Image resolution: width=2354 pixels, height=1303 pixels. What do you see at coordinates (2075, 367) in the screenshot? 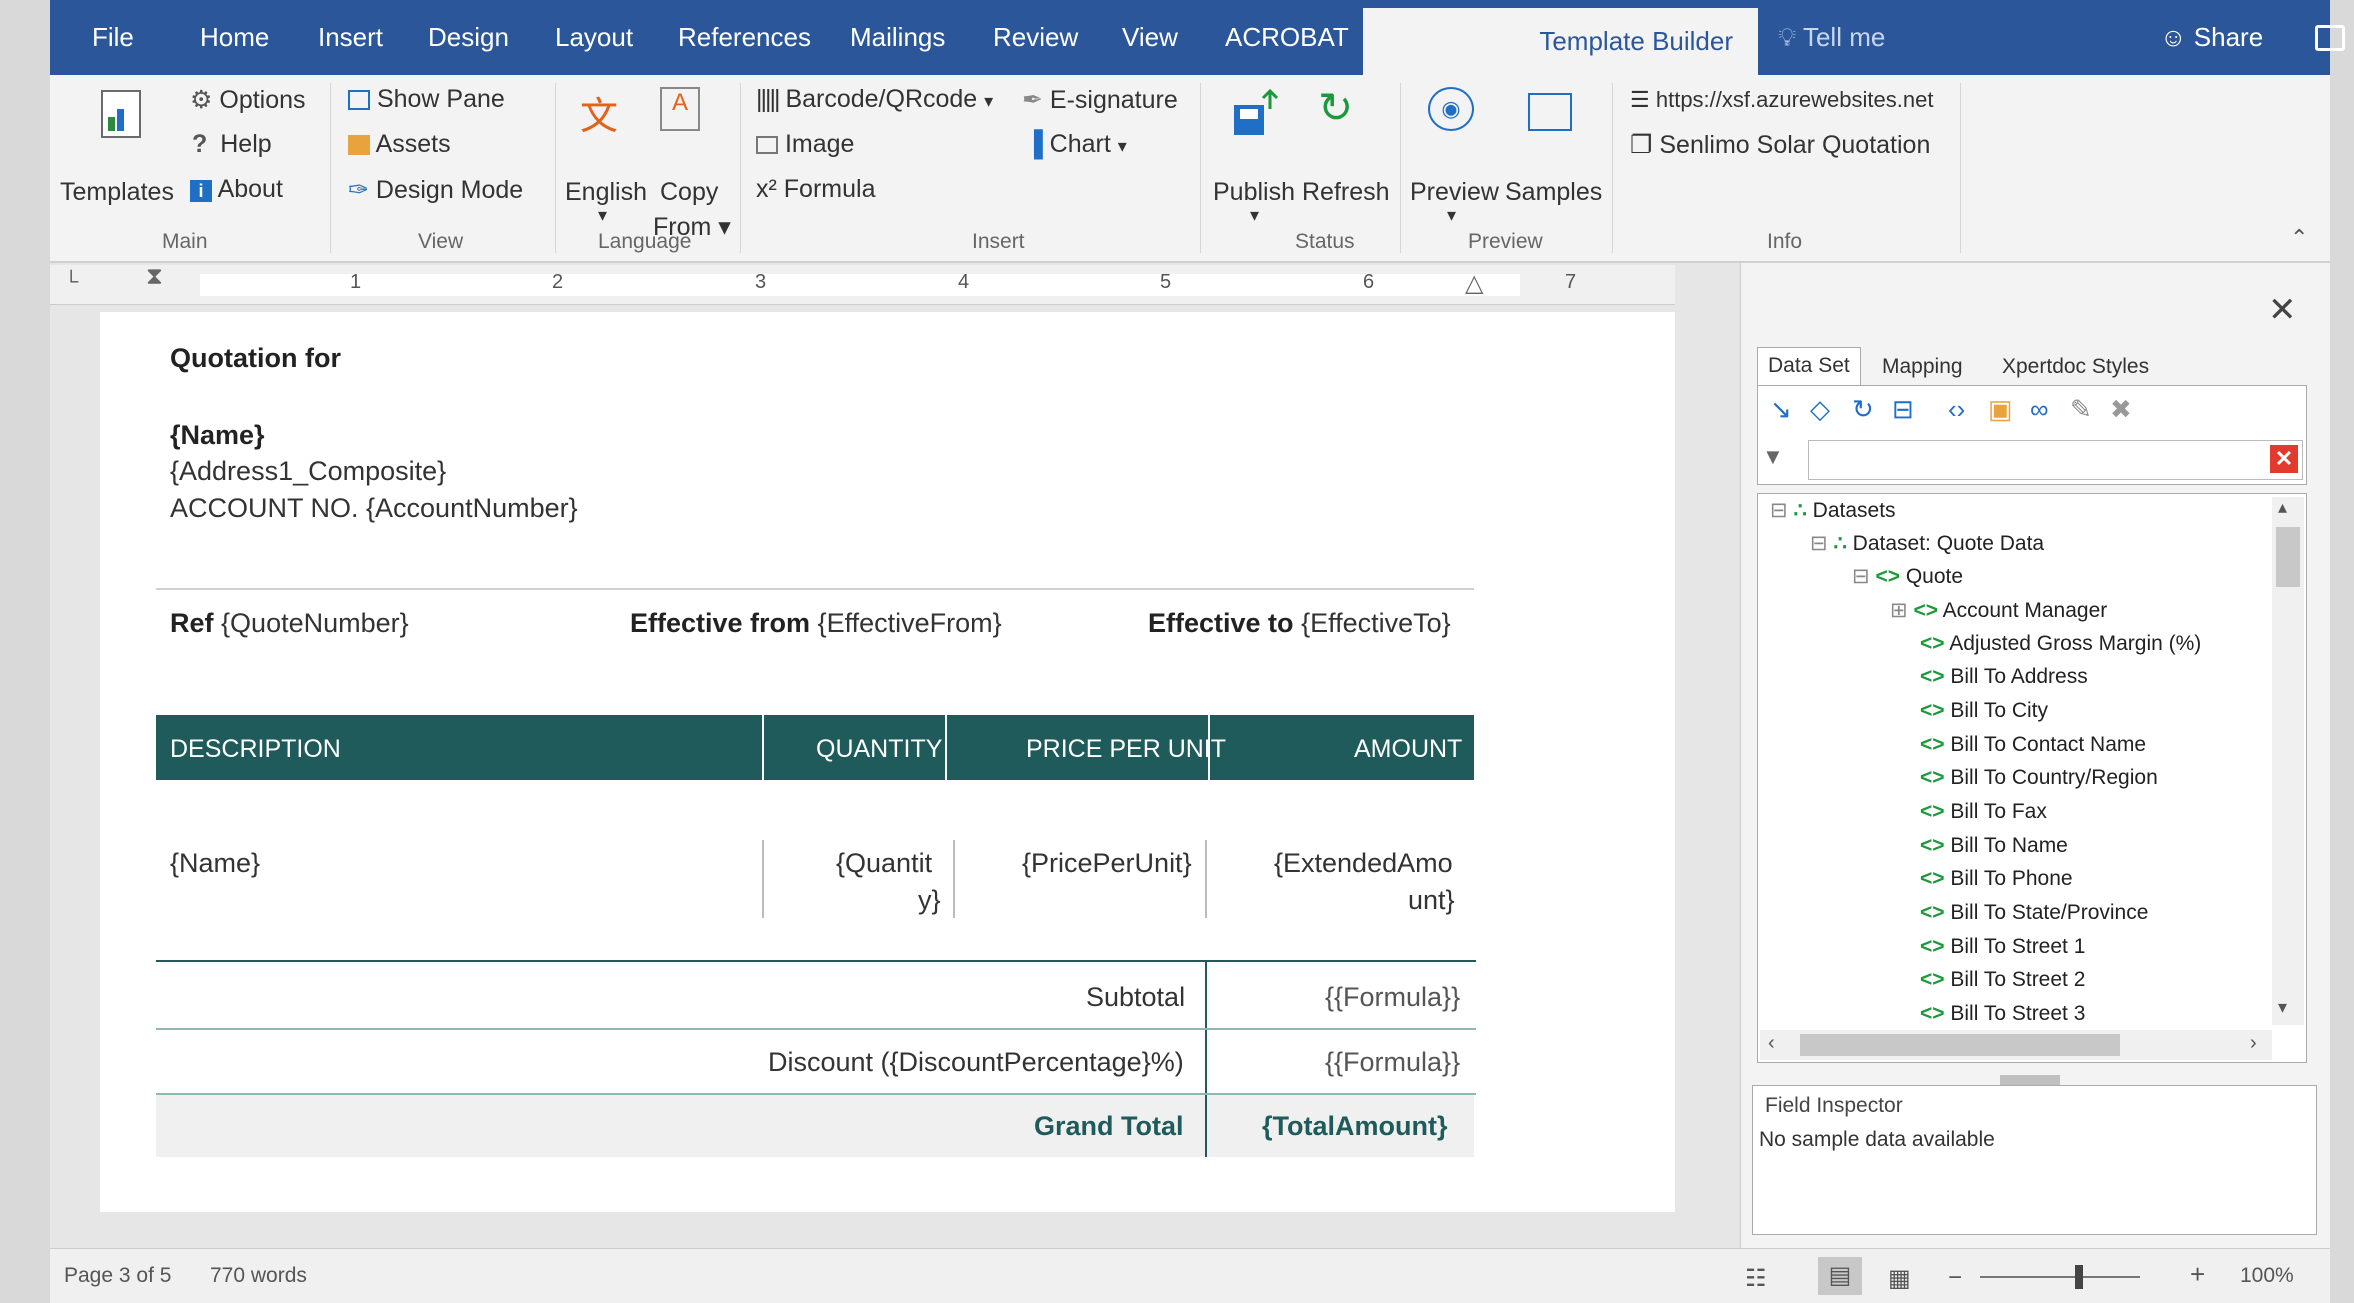
I see `tab-xpertdoc-styles: Xpertdoc Styles` at bounding box center [2075, 367].